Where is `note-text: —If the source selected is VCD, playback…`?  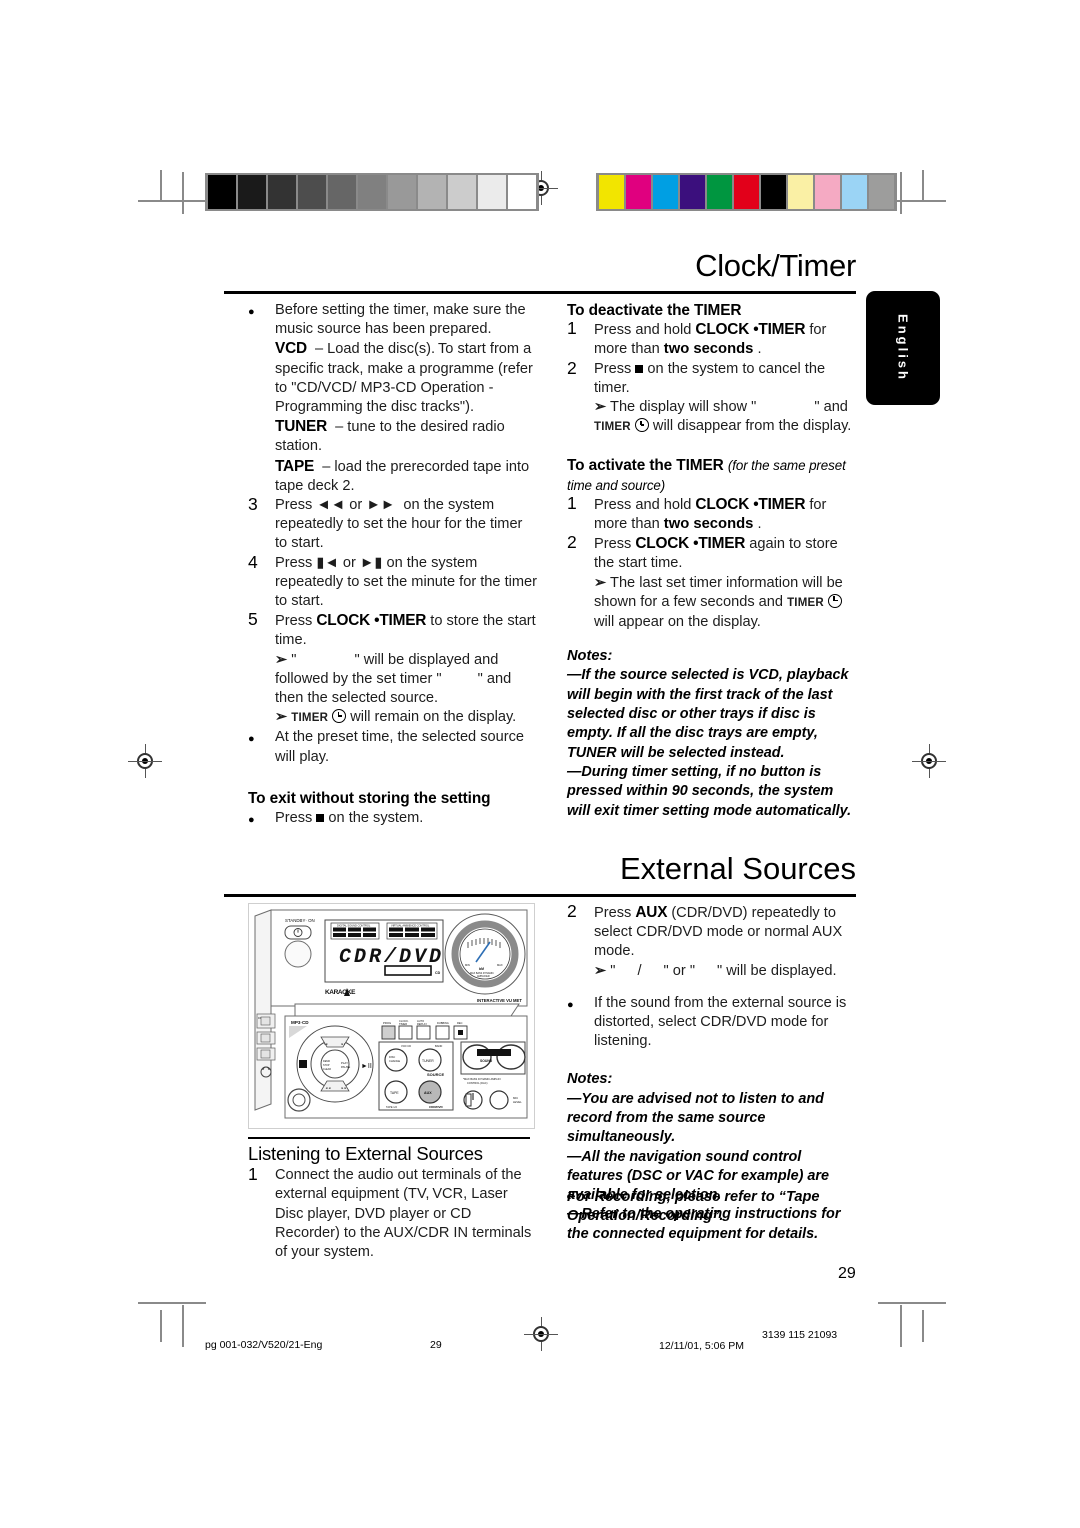 note-text: —If the source selected is VCD, playback… is located at coordinates (708, 714).